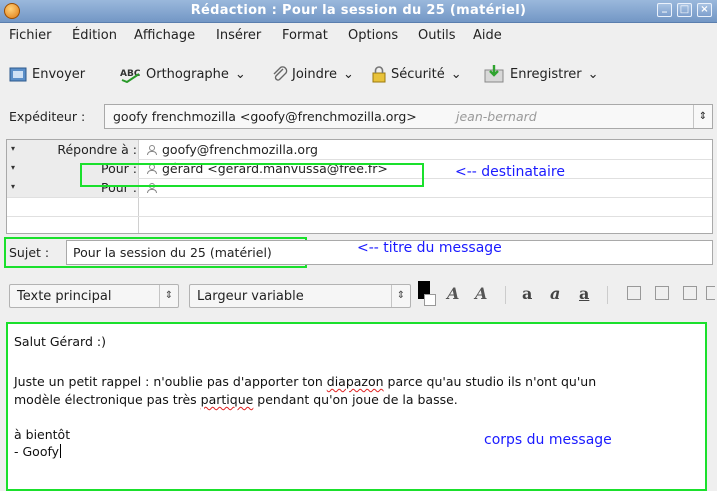 This screenshot has width=717, height=491. Describe the element at coordinates (702, 116) in the screenshot. I see `sender-spinner-icon: ⇕` at that location.